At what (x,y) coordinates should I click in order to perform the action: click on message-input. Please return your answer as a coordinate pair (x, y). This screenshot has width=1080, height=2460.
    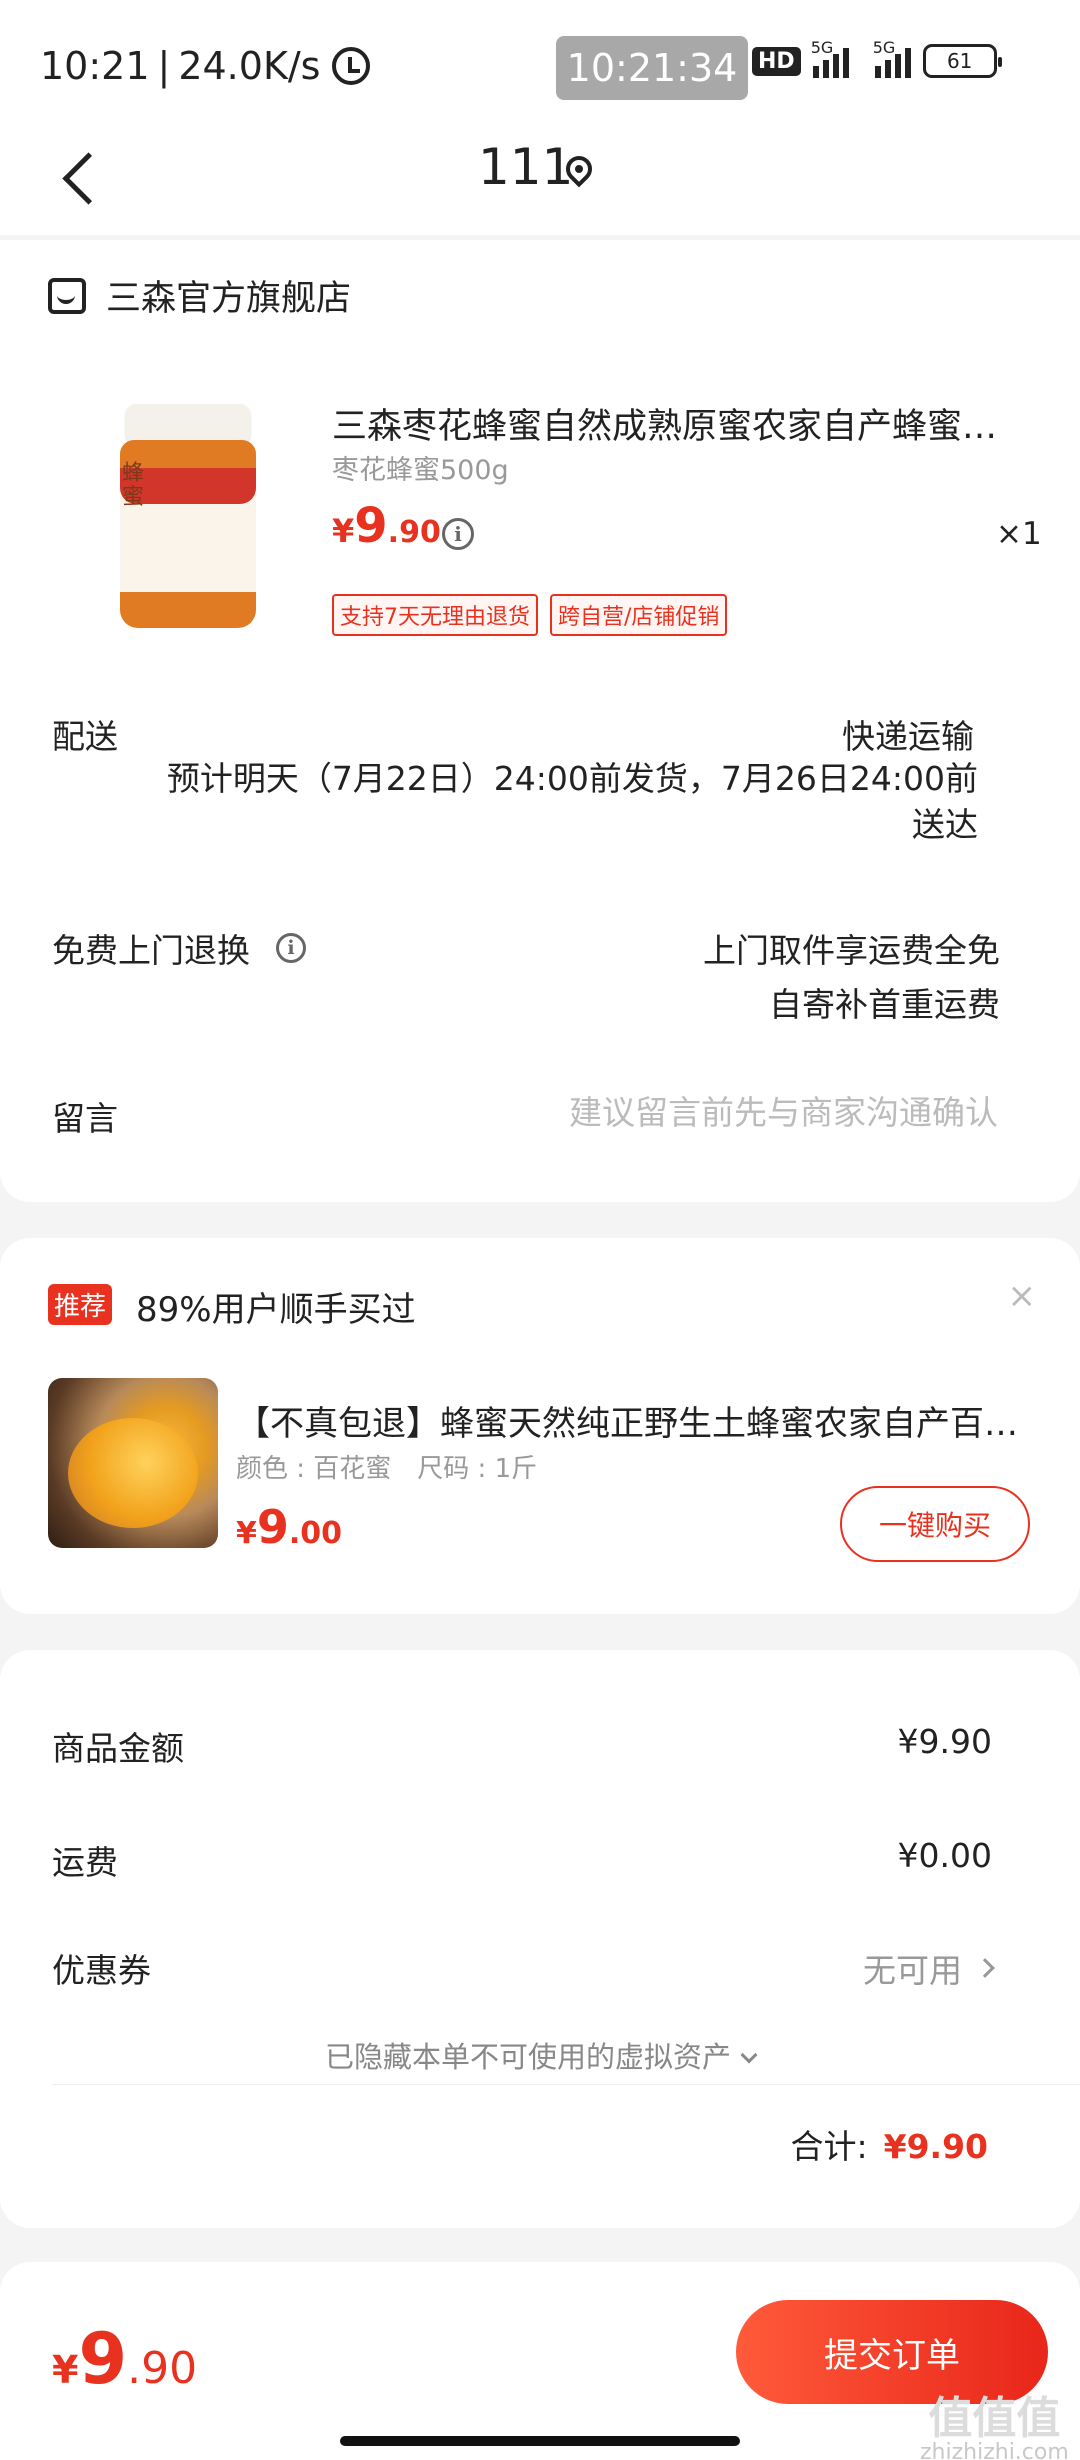
    Looking at the image, I should click on (718, 1112).